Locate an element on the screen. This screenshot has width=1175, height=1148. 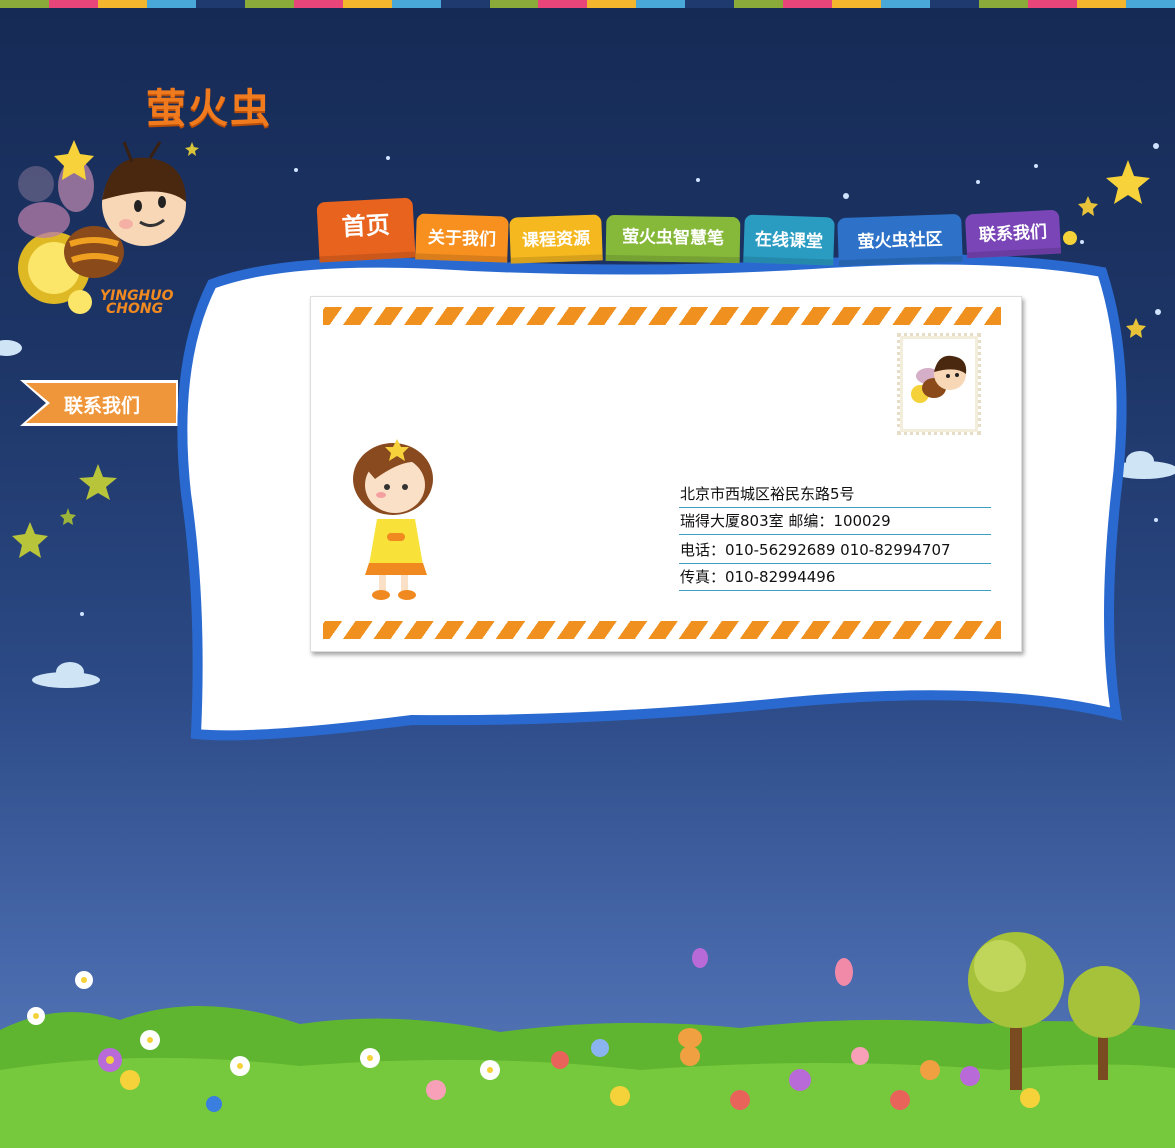
tab-contact: 联系我们 is located at coordinates (1013, 234).